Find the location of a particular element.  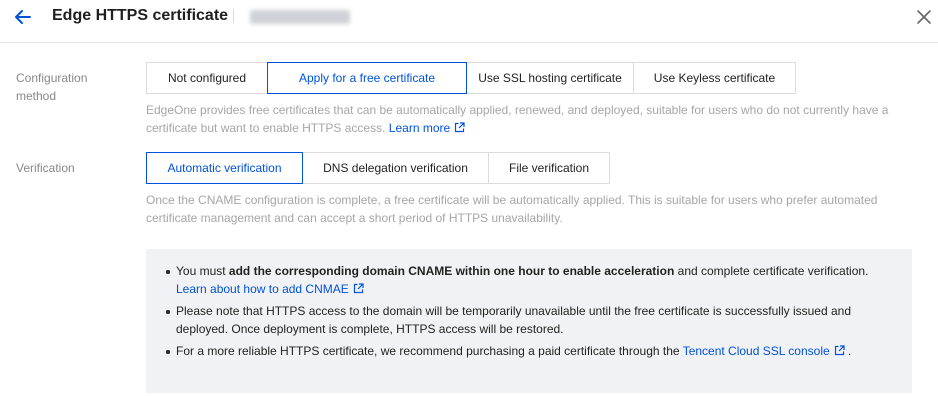

notice-item3-suffix: . is located at coordinates (848, 351).